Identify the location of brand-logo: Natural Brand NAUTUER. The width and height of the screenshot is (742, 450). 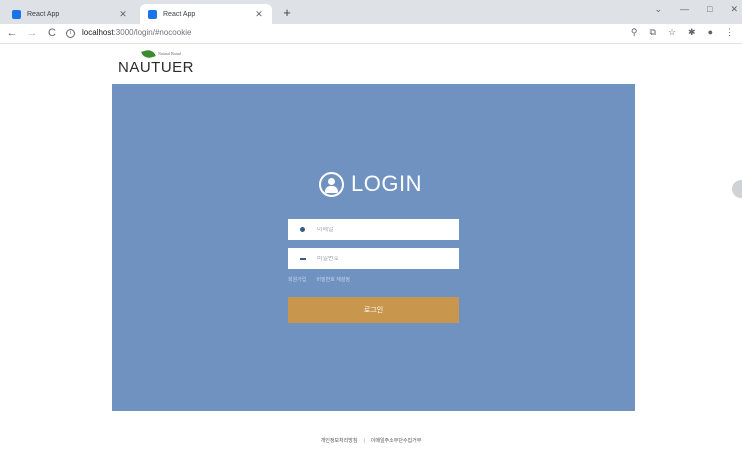
(158, 63).